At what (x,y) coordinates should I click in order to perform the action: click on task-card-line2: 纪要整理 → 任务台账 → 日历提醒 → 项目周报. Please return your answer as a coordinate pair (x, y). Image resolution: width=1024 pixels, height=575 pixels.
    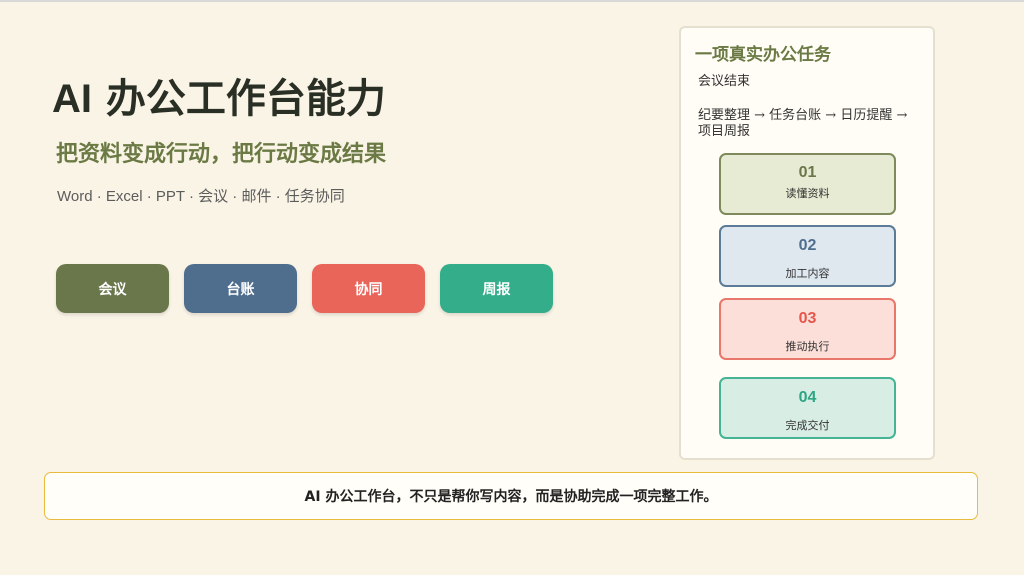
    Looking at the image, I should click on (803, 123).